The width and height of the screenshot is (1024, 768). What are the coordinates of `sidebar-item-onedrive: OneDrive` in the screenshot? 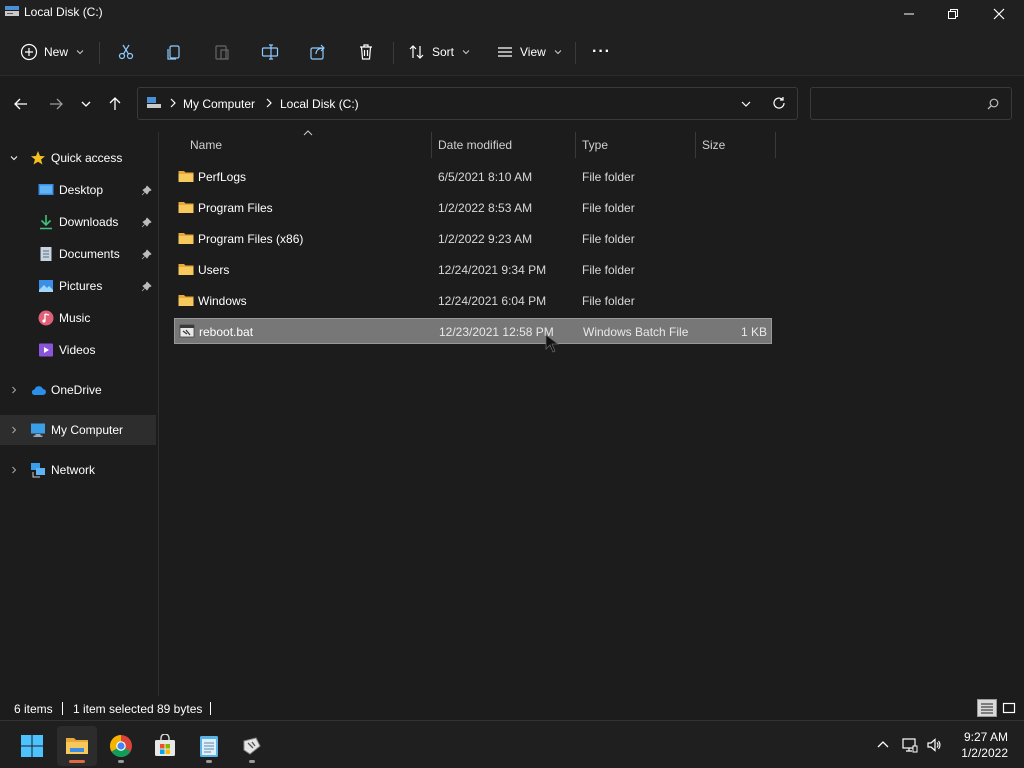 It's located at (78, 390).